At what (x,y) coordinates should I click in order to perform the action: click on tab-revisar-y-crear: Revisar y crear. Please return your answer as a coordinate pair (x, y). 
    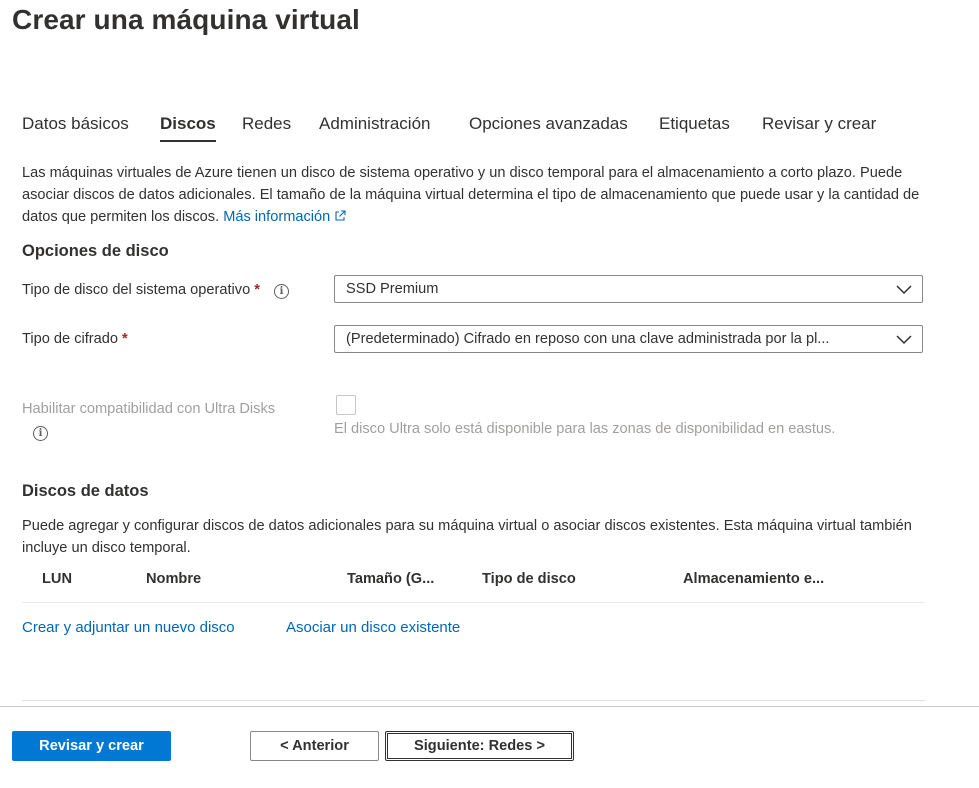
    Looking at the image, I should click on (819, 124).